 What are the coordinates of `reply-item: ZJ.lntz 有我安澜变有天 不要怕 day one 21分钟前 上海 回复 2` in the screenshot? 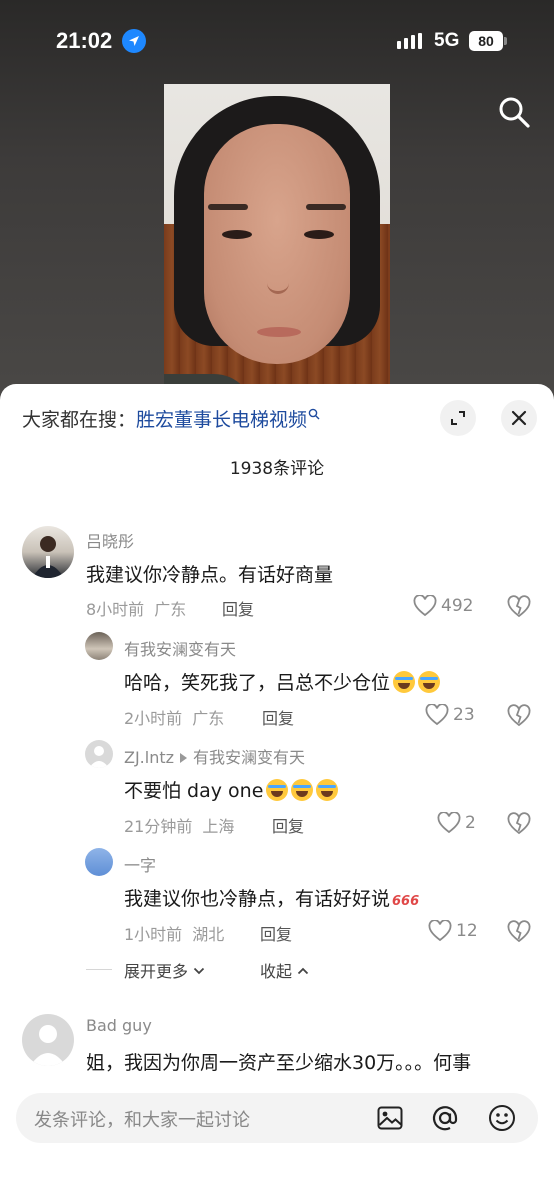 It's located at (277, 788).